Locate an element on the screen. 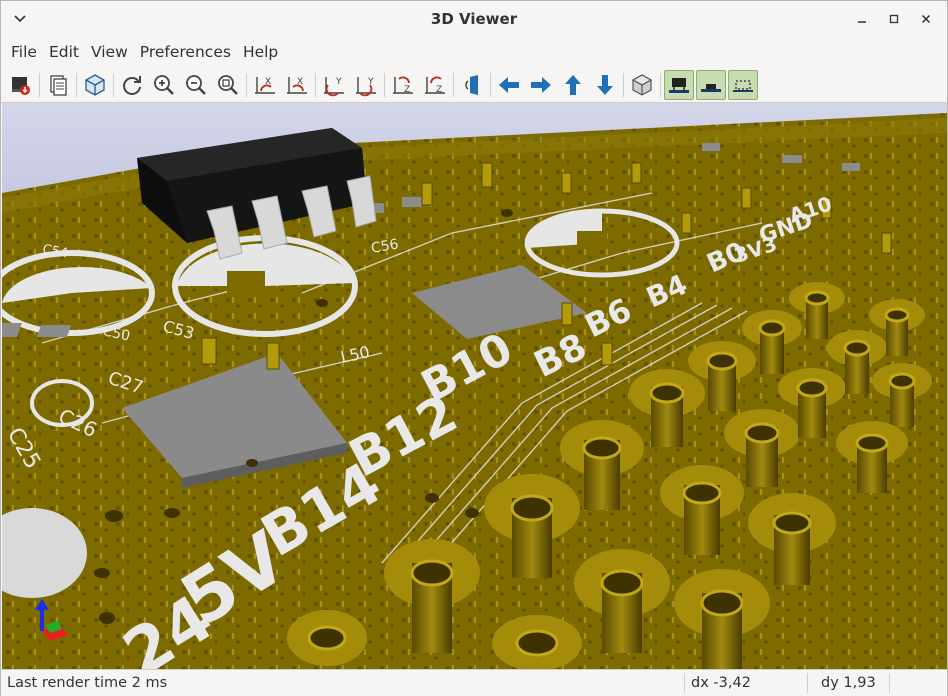  copy-to-clipboard-button is located at coordinates (58, 85).